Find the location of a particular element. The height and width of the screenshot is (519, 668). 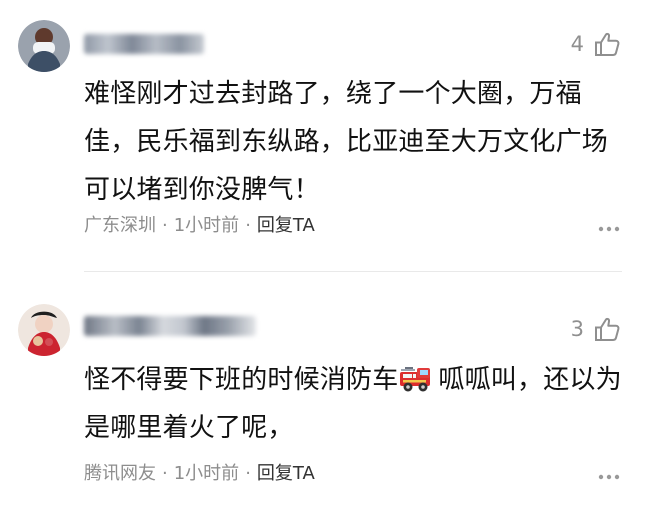

like-count: 4 is located at coordinates (577, 44).